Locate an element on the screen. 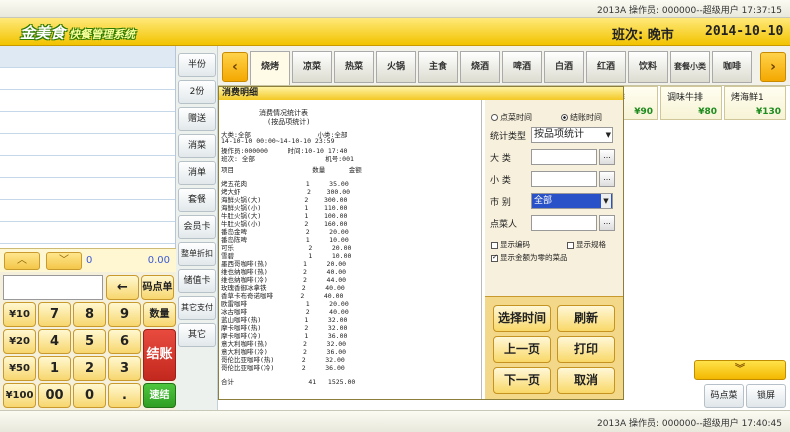 The width and height of the screenshot is (790, 432). backspace-button: ← is located at coordinates (122, 287).